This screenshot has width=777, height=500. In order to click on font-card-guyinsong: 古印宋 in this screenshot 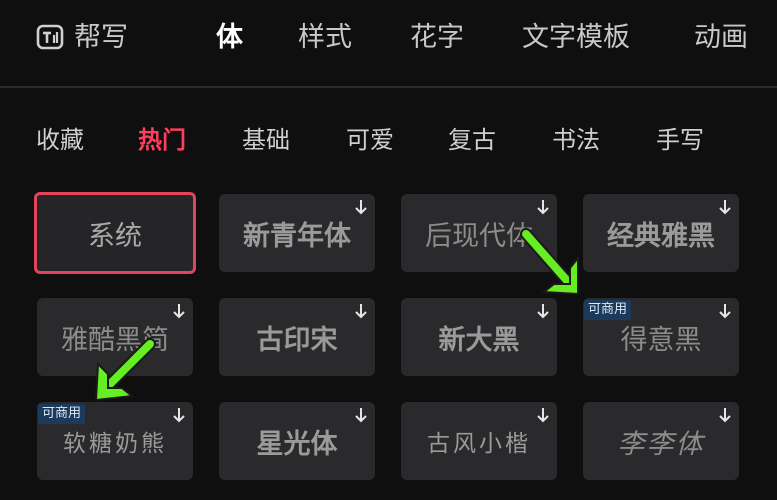, I will do `click(297, 337)`.